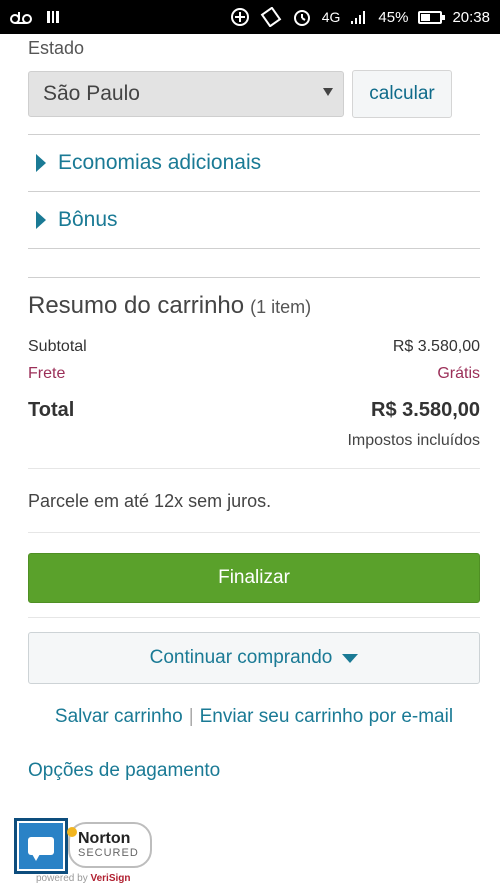  I want to click on powered-by-verisign: powered by VeriSign, so click(83, 878).